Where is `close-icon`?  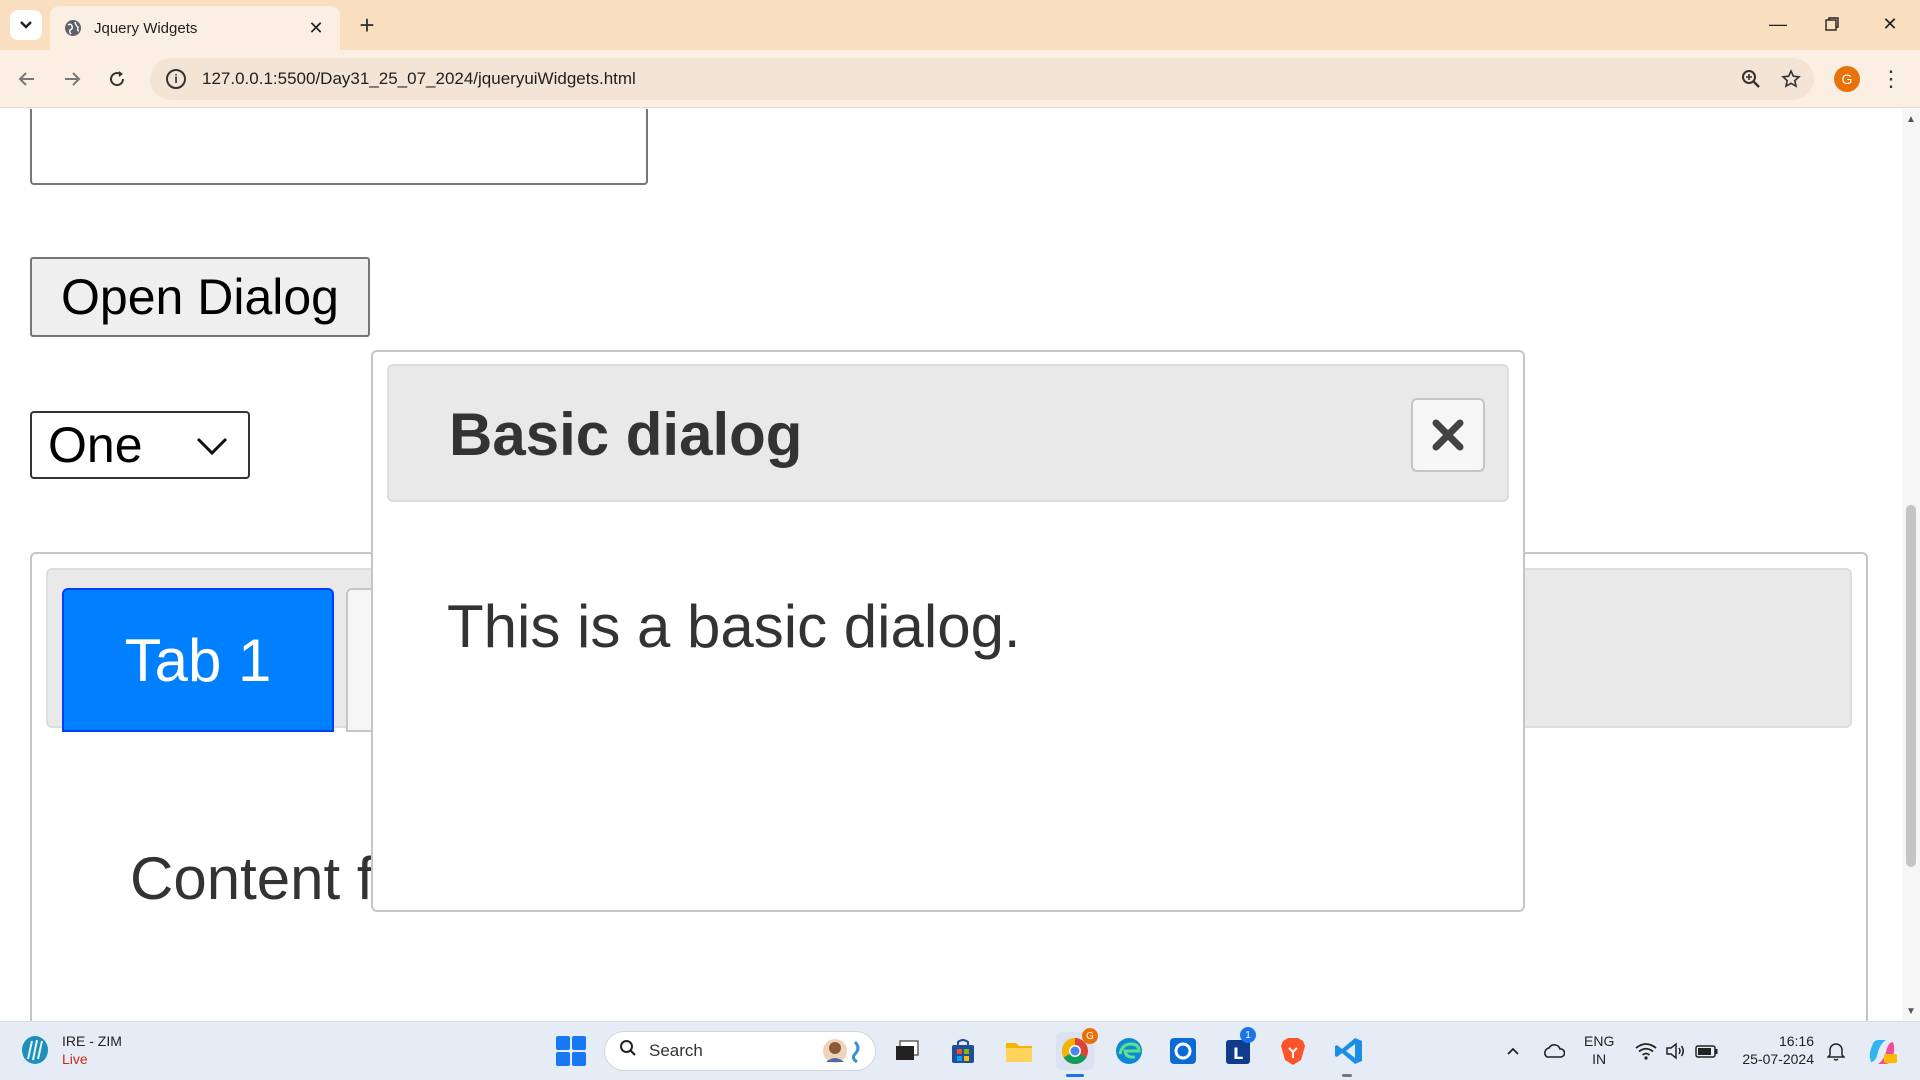 close-icon is located at coordinates (1448, 435).